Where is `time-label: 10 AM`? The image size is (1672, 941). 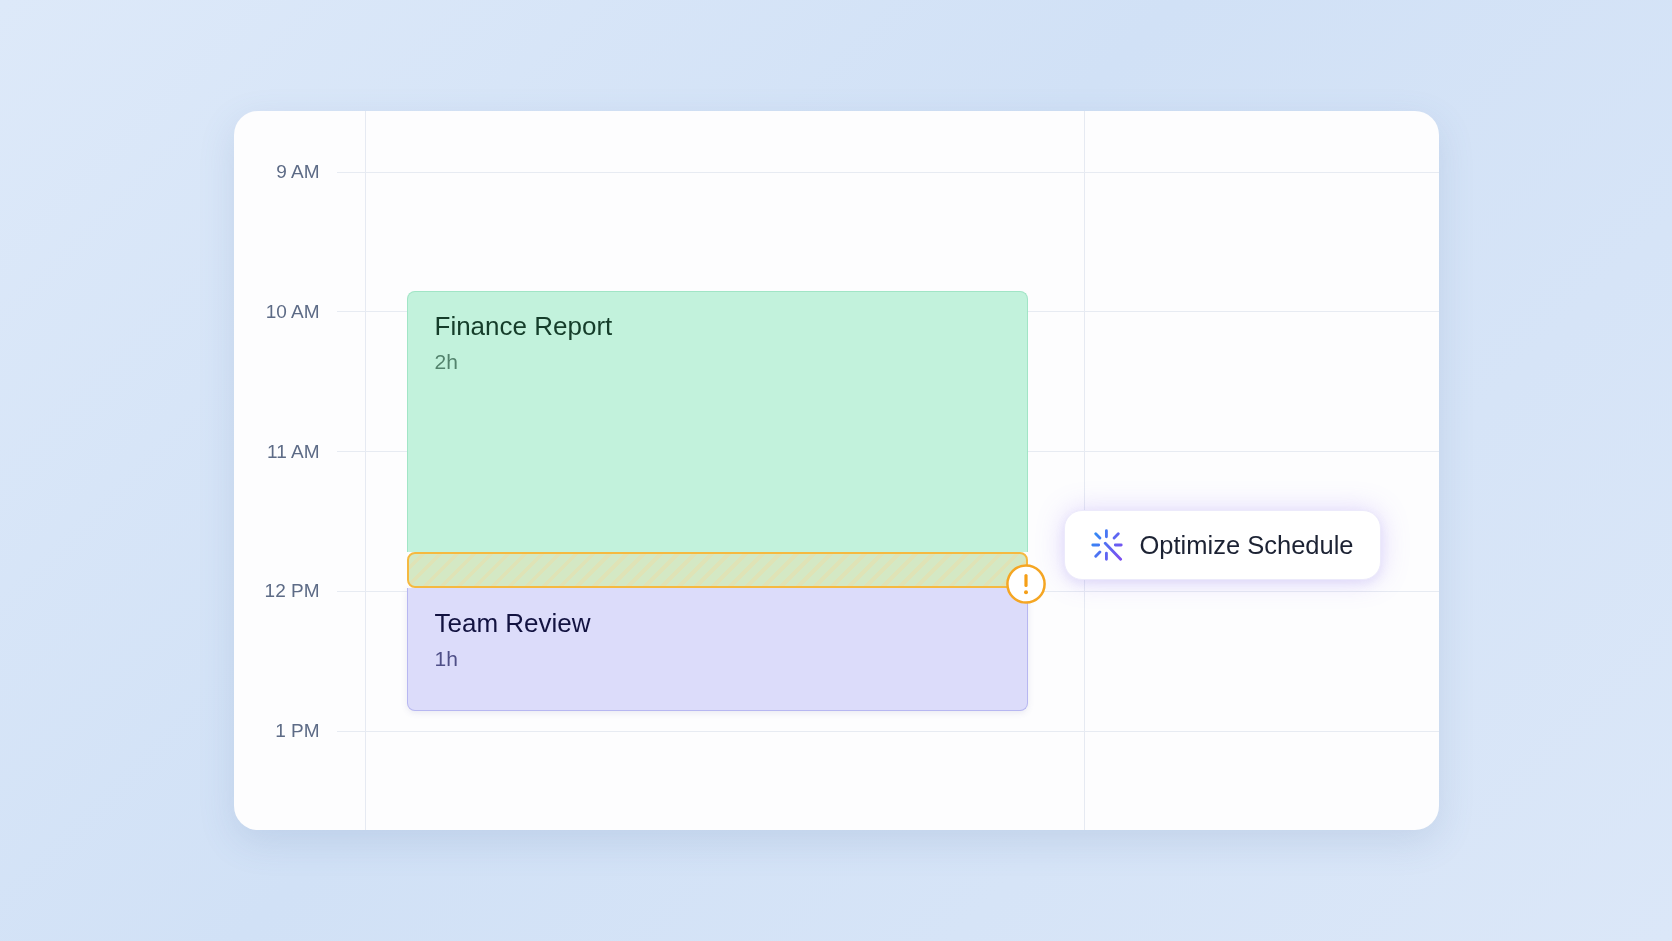 time-label: 10 AM is located at coordinates (292, 311).